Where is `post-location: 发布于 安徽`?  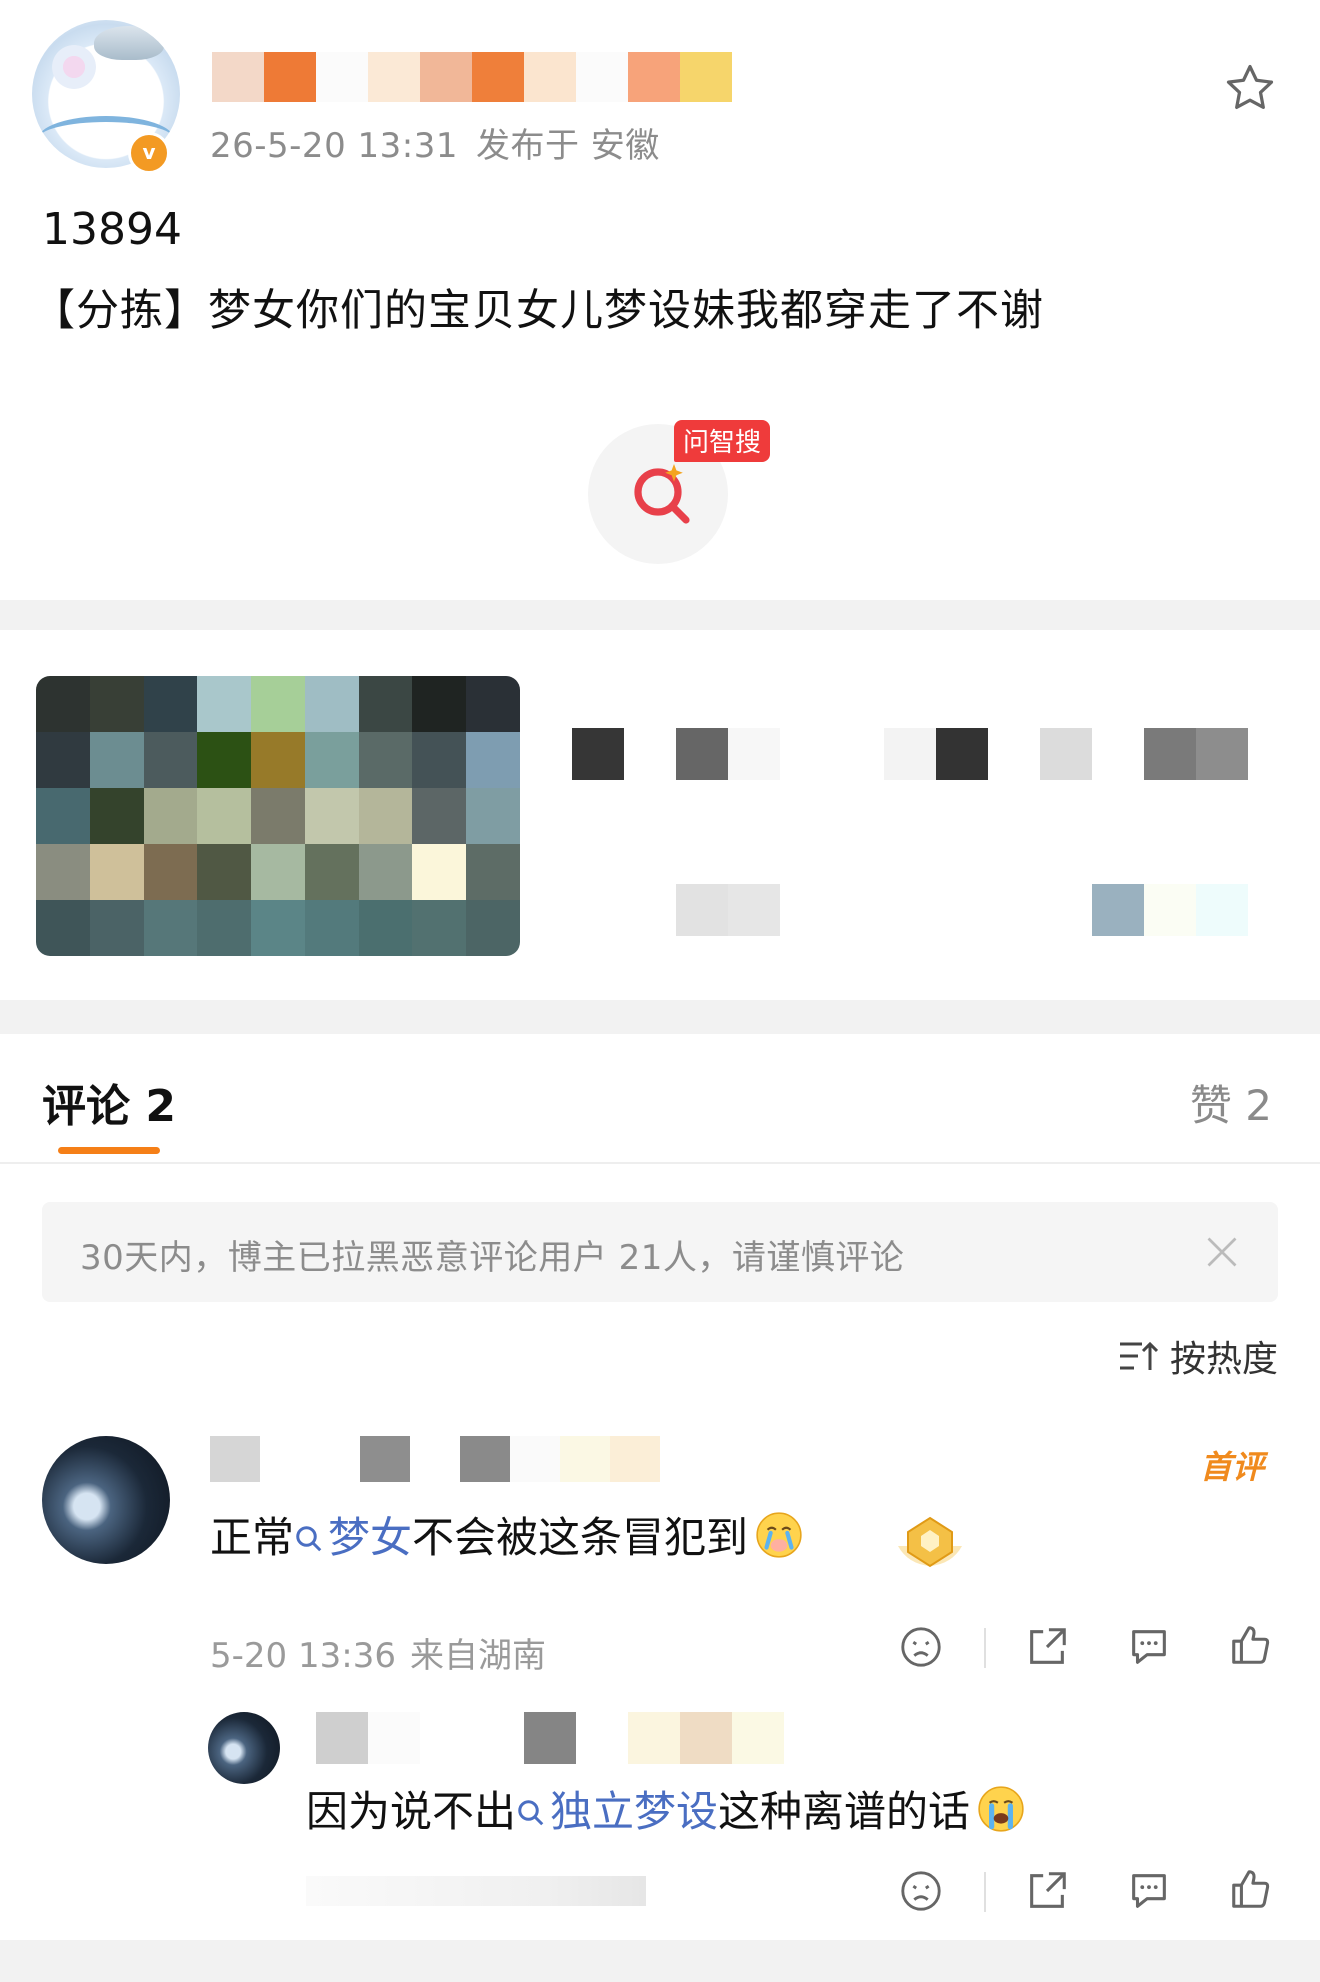 post-location: 发布于 安徽 is located at coordinates (568, 146).